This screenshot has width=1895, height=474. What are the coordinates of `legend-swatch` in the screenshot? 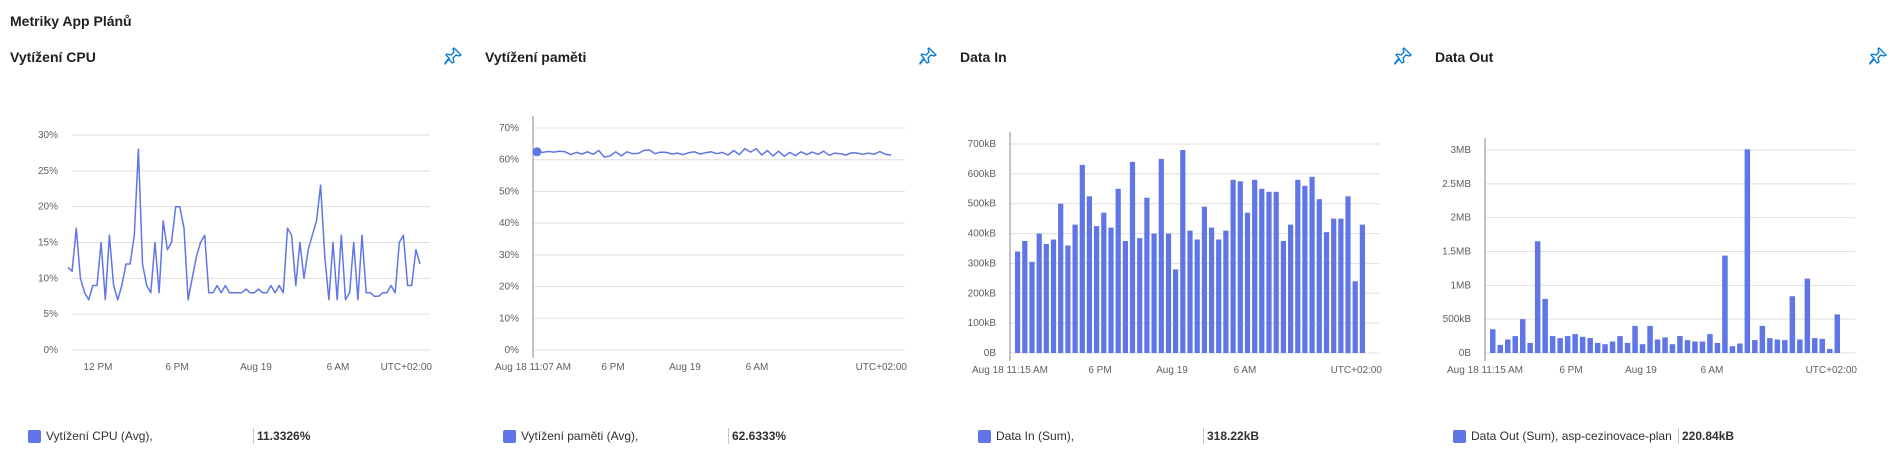 It's located at (984, 436).